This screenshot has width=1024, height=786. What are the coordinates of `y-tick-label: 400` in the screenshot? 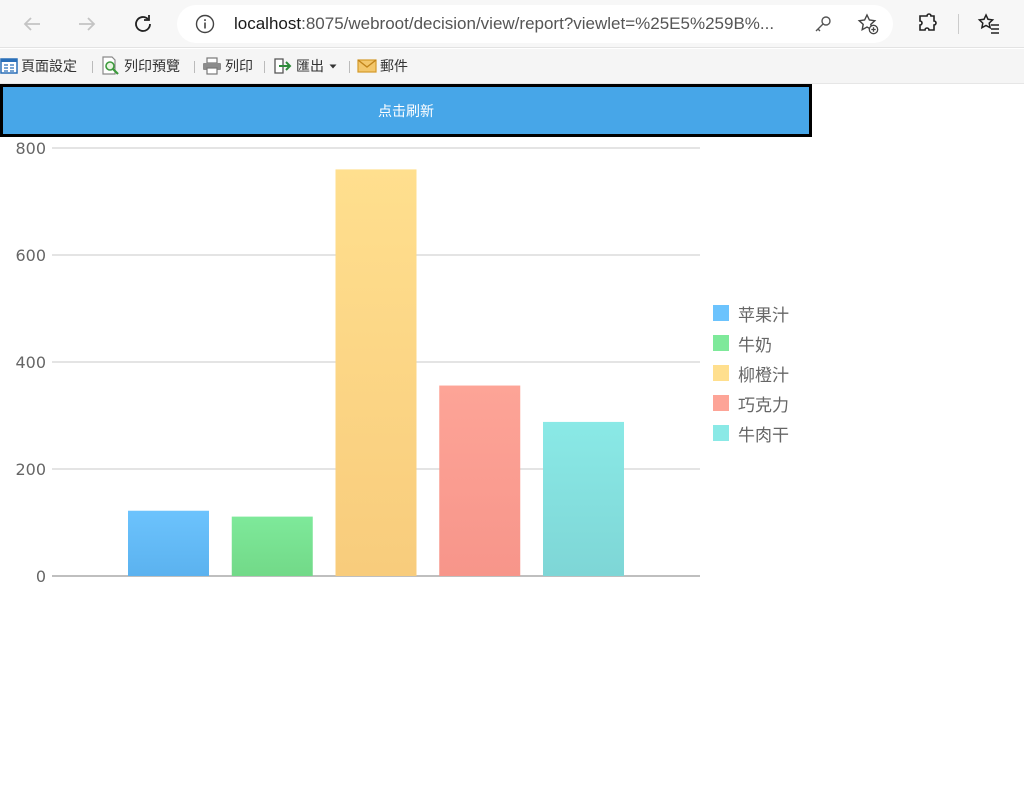 It's located at (30, 362).